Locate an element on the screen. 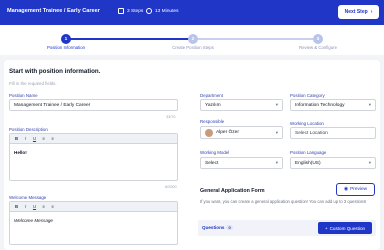 This screenshot has width=384, height=250. clock-icon is located at coordinates (149, 11).